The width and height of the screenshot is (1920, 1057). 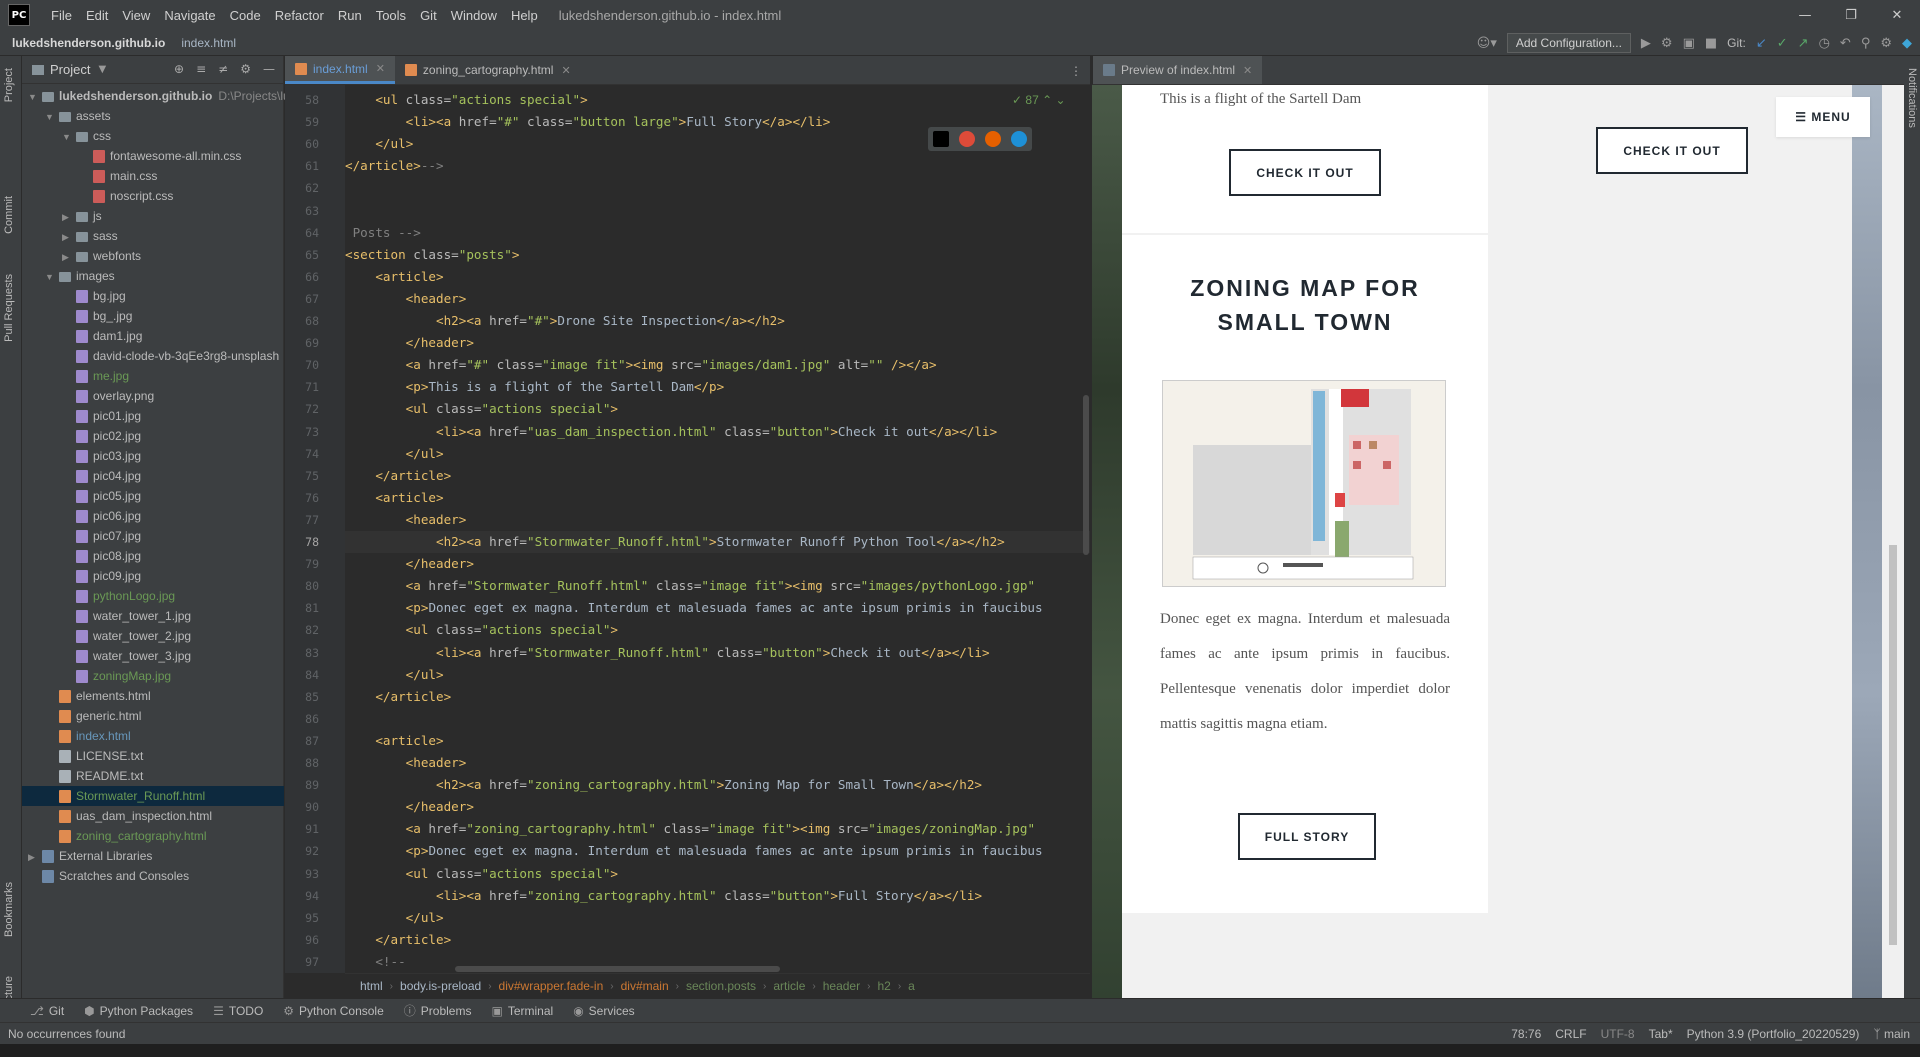 What do you see at coordinates (153, 716) in the screenshot?
I see `tree-item: generic.html` at bounding box center [153, 716].